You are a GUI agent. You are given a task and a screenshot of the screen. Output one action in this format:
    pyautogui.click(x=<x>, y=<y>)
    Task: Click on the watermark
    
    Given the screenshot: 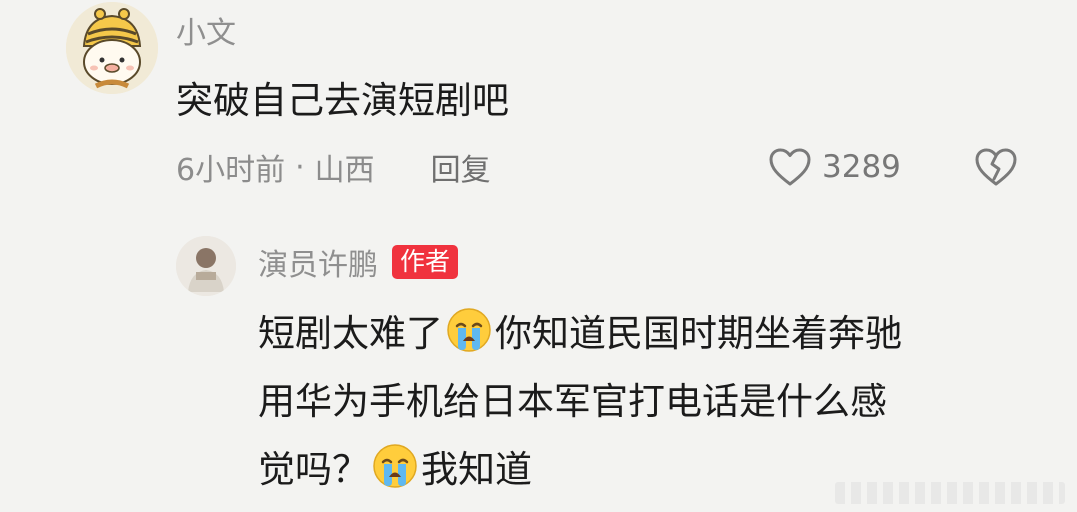 What is the action you would take?
    pyautogui.click(x=950, y=493)
    